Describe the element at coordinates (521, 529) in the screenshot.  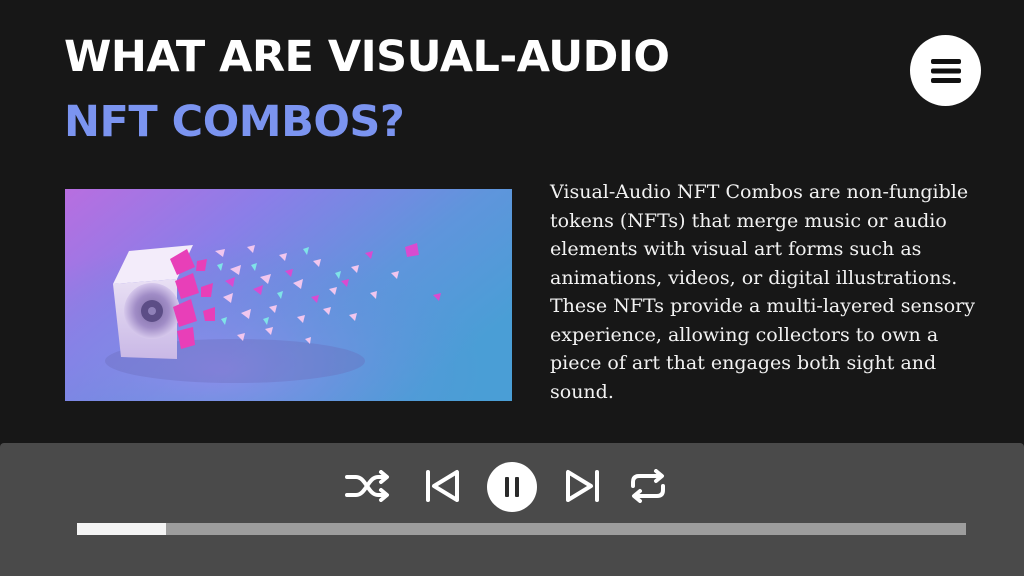
I see `progress-bar` at that location.